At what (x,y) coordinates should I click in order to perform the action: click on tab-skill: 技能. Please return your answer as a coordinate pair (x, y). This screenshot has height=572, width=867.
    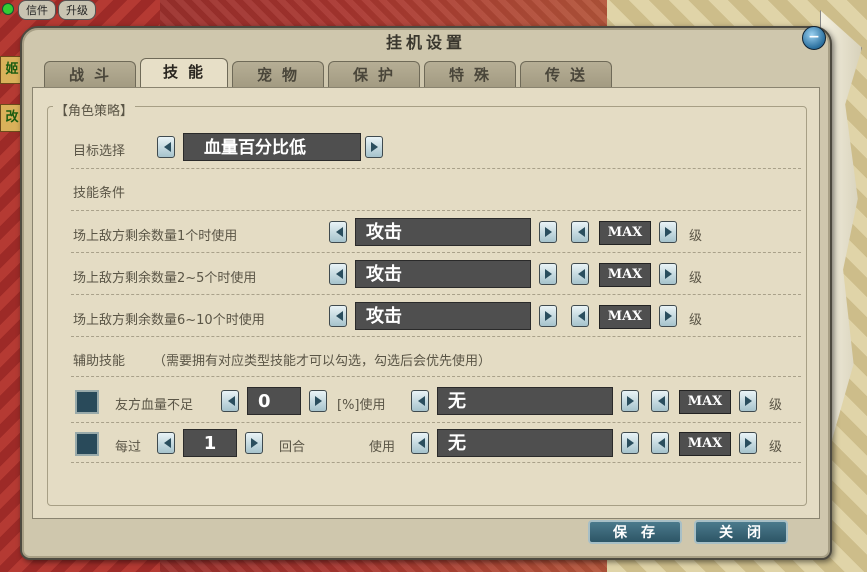
    Looking at the image, I should click on (184, 72).